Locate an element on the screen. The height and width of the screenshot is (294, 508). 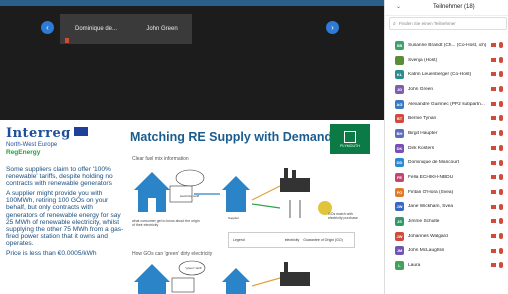
participant-name: Laura is located at coordinates (414, 266).